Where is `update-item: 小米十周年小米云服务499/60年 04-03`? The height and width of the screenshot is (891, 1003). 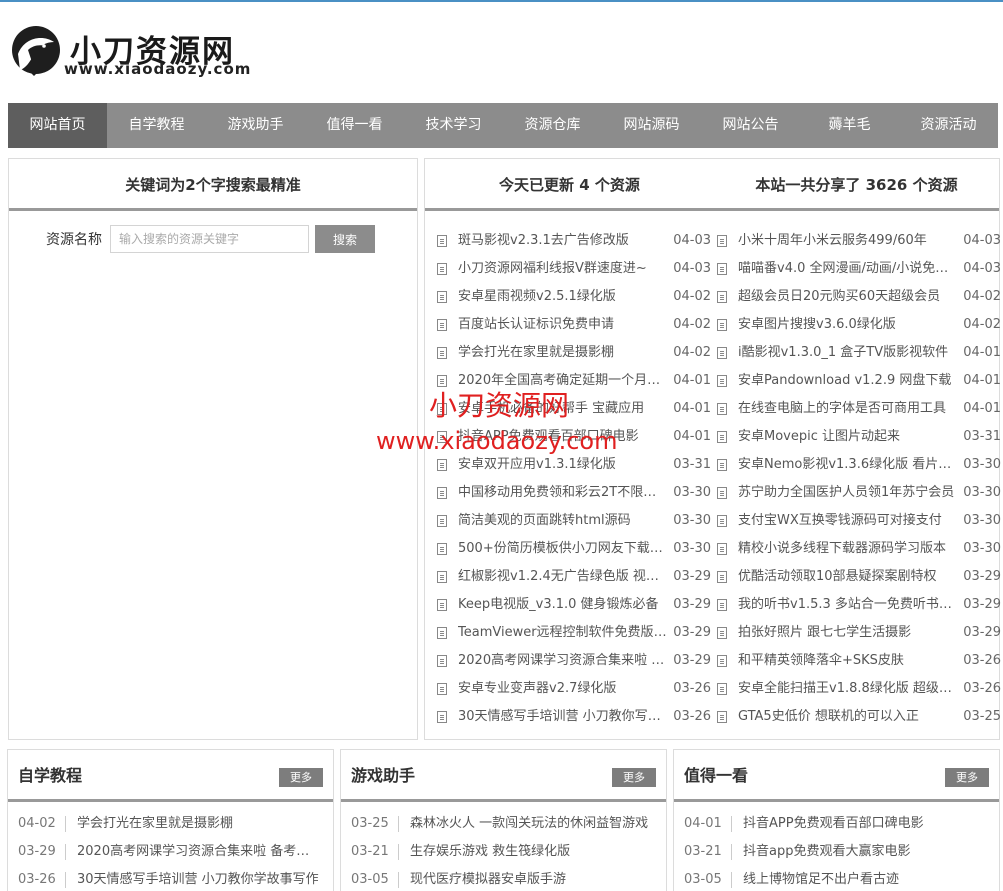
update-item: 小米十周年小米云服务499/60年 04-03 is located at coordinates (859, 241).